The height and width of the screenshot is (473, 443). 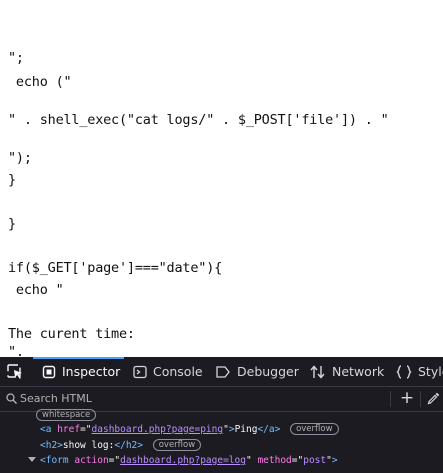 I want to click on tag-close: </h2>, so click(x=128, y=445).